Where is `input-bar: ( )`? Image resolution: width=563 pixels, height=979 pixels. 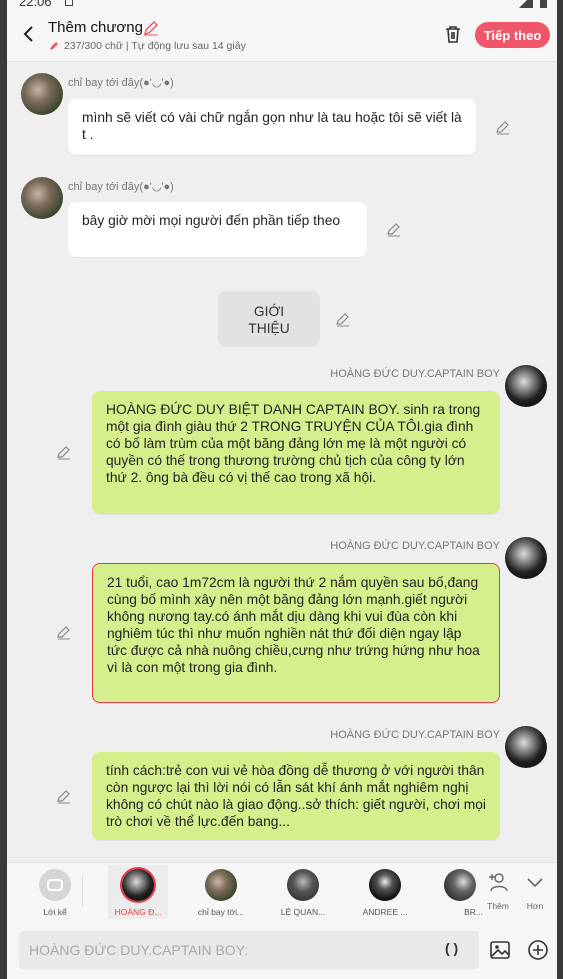
input-bar: ( ) is located at coordinates (282, 950).